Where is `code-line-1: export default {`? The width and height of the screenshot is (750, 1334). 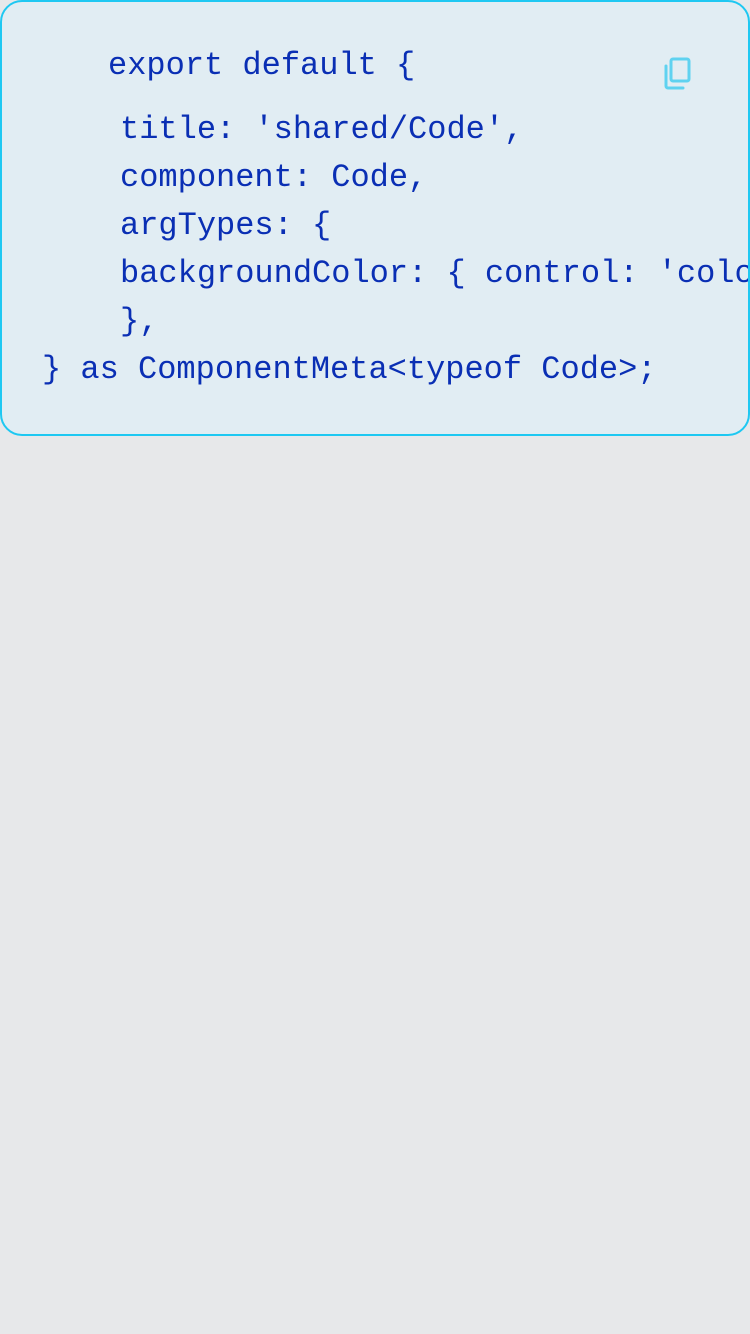 code-line-1: export default { is located at coordinates (262, 65).